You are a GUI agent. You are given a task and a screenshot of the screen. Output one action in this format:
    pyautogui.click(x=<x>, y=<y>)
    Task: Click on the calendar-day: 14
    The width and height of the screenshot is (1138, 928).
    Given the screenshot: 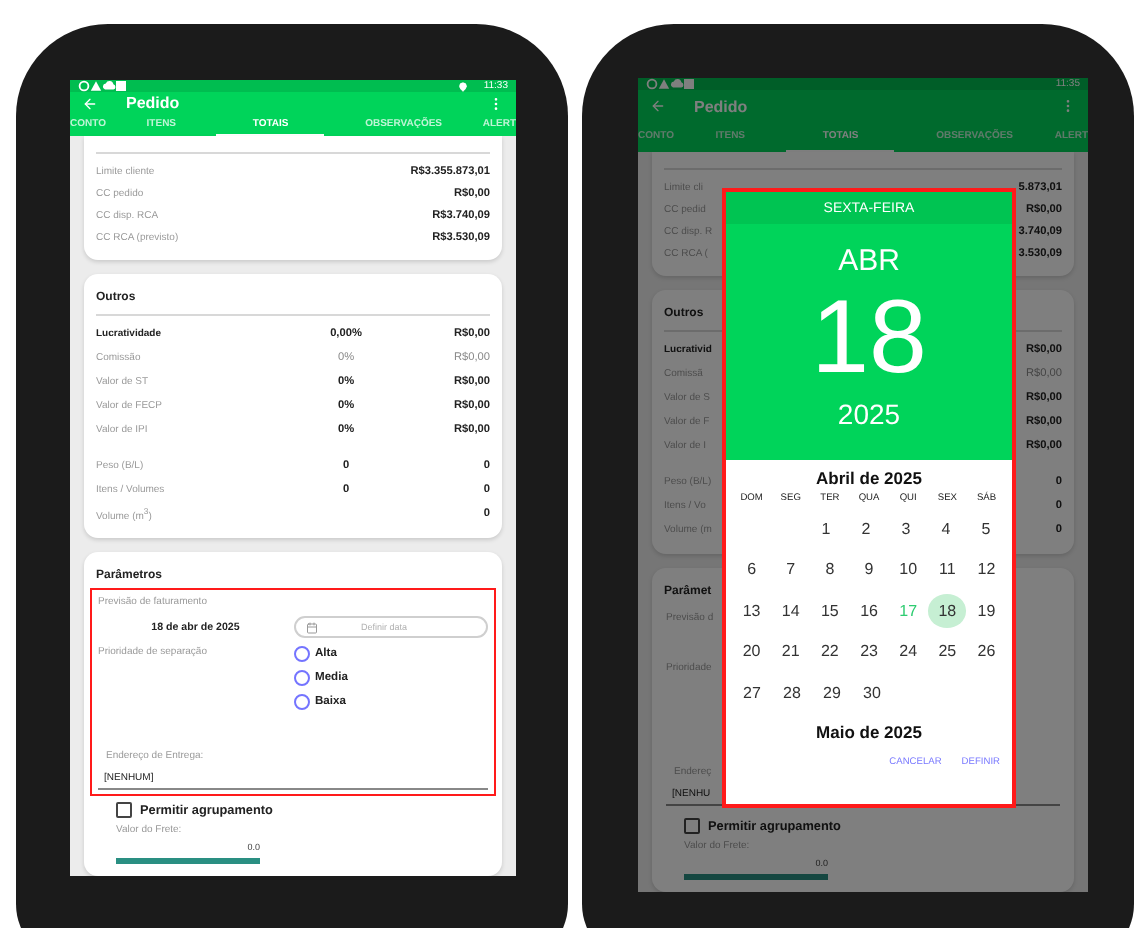 What is the action you would take?
    pyautogui.click(x=791, y=610)
    